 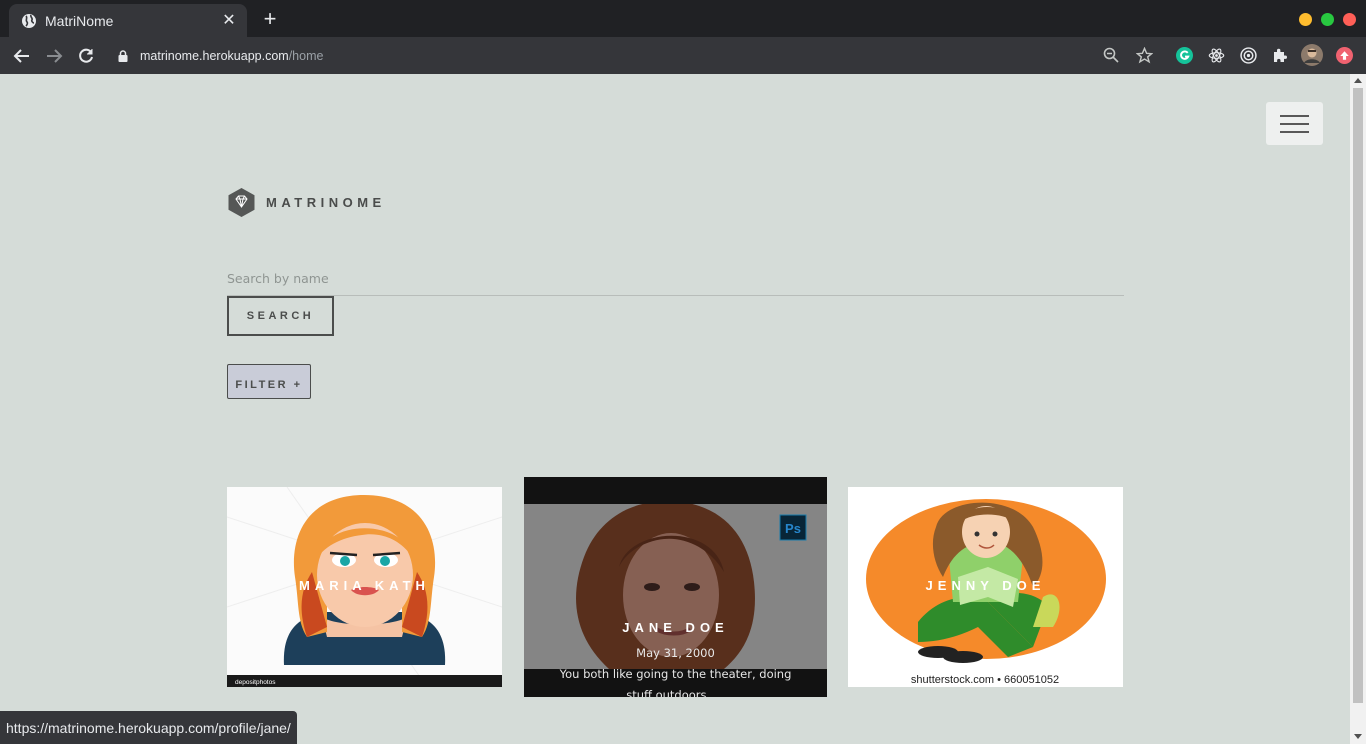 What do you see at coordinates (1349, 19) in the screenshot?
I see `close-window-button` at bounding box center [1349, 19].